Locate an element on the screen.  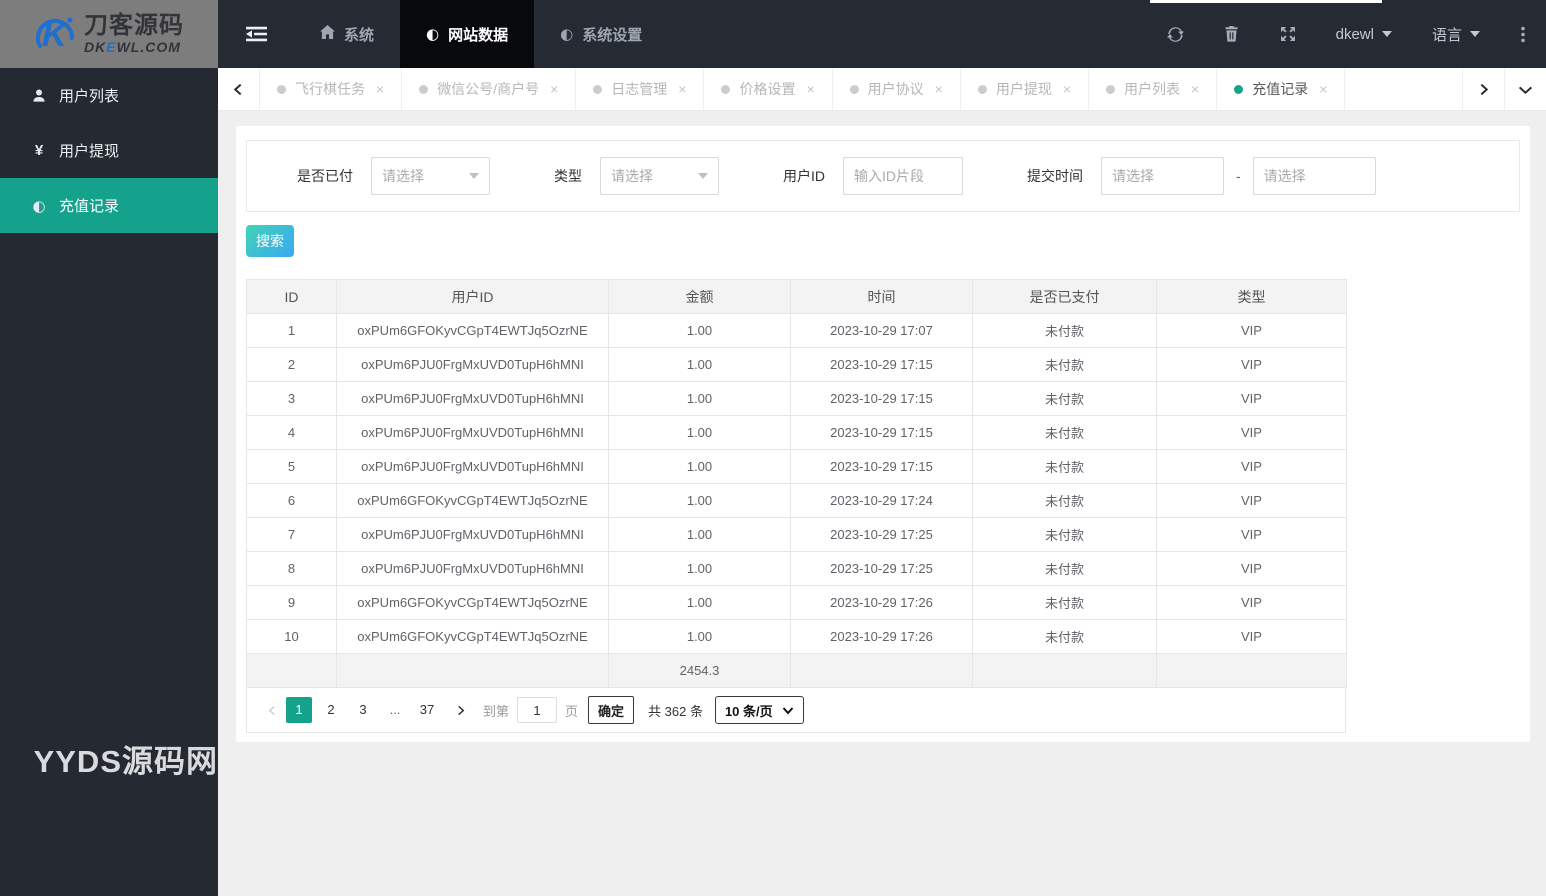
user-menu: dkewl is located at coordinates (1364, 34).